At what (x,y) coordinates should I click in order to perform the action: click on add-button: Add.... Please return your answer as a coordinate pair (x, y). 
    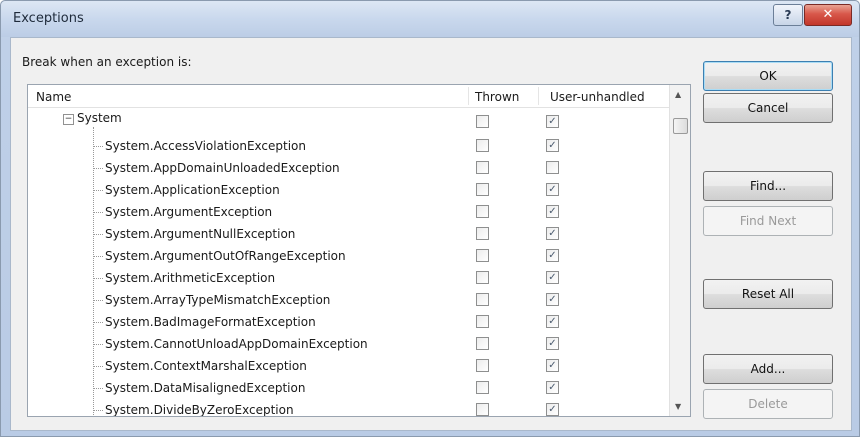
    Looking at the image, I should click on (768, 369).